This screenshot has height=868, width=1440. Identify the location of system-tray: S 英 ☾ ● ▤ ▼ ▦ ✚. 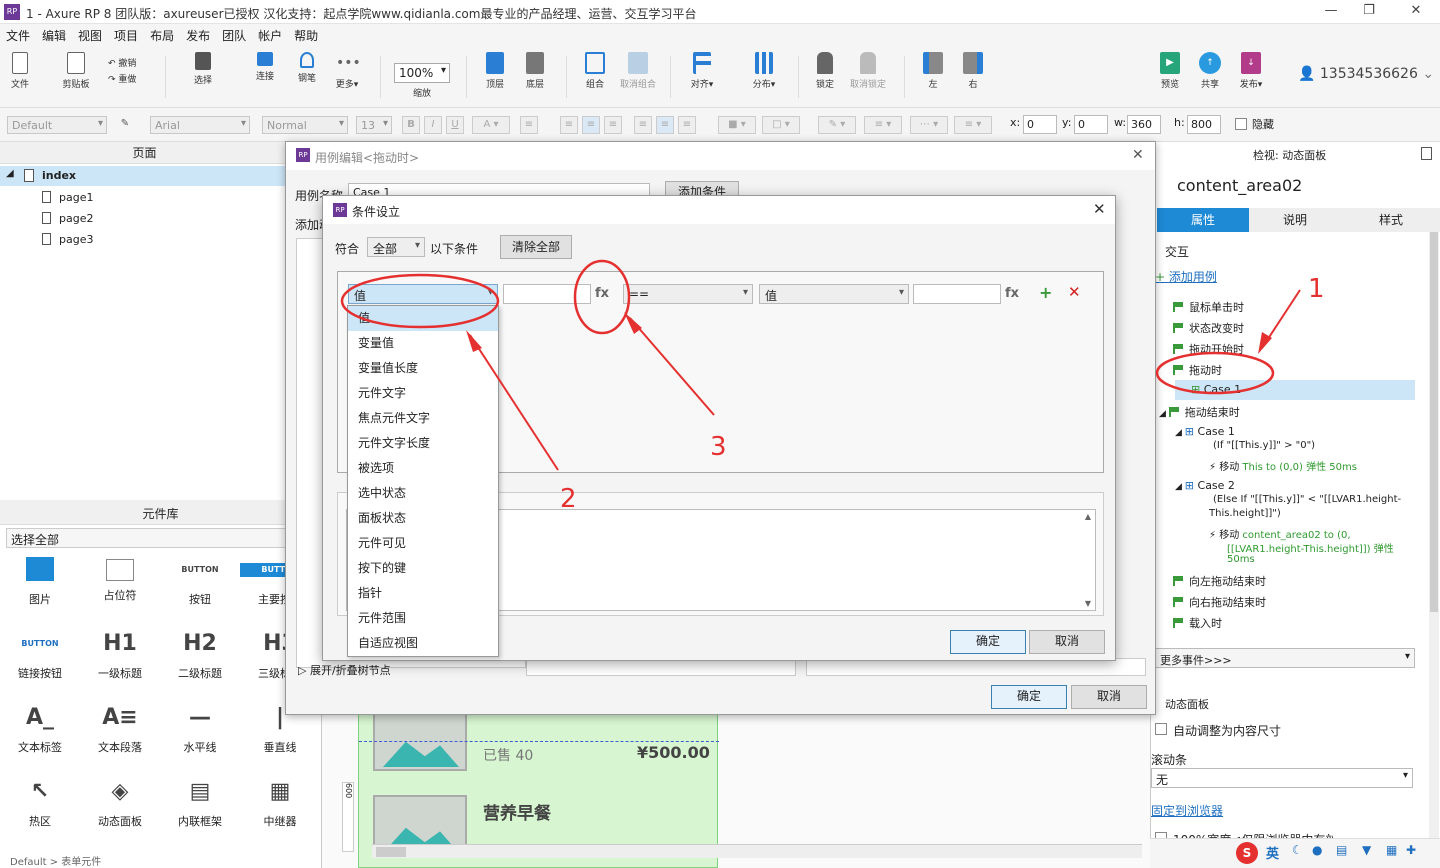
(1295, 853).